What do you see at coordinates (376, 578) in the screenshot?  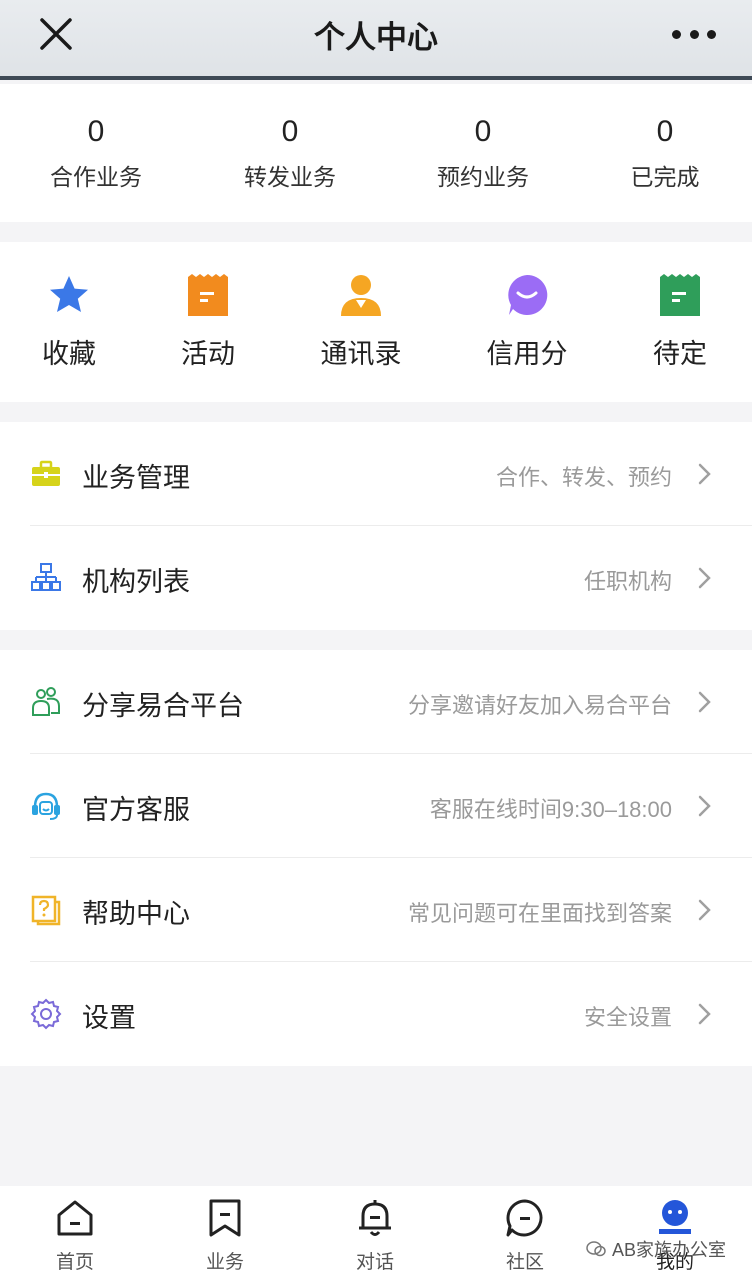 I see `menu-item-org-list: 机构列表 任职机构` at bounding box center [376, 578].